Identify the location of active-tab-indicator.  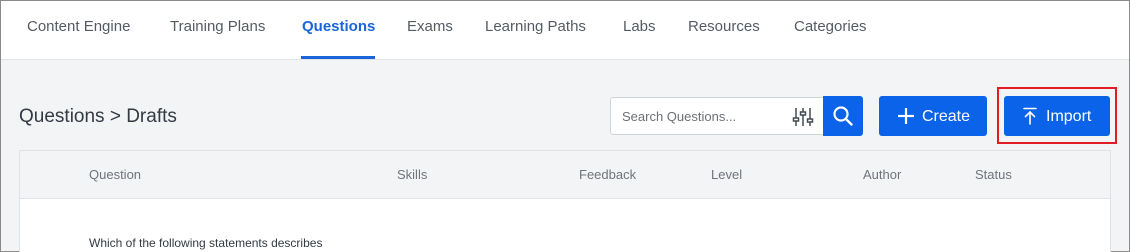
(338, 57).